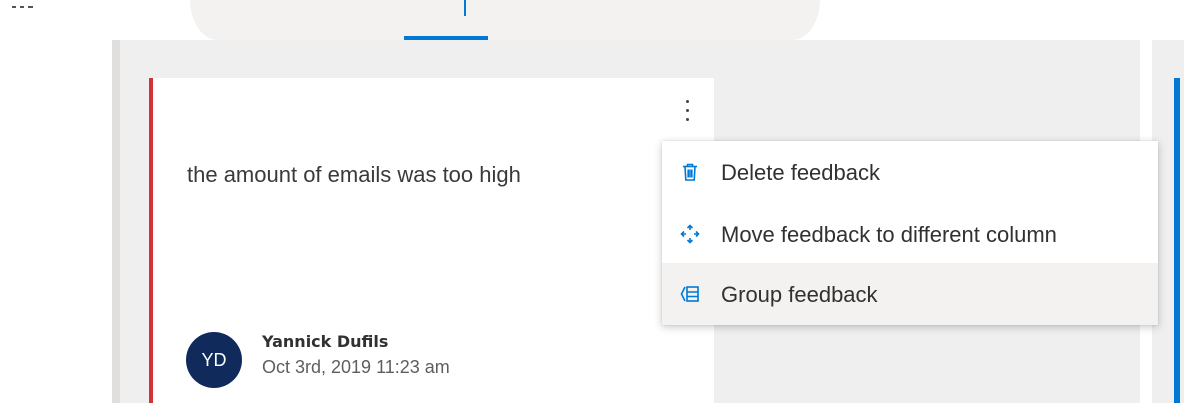 The width and height of the screenshot is (1184, 403). Describe the element at coordinates (356, 367) in the screenshot. I see `feedback-timestamp: Oct 3rd, 2019 11:23 am` at that location.